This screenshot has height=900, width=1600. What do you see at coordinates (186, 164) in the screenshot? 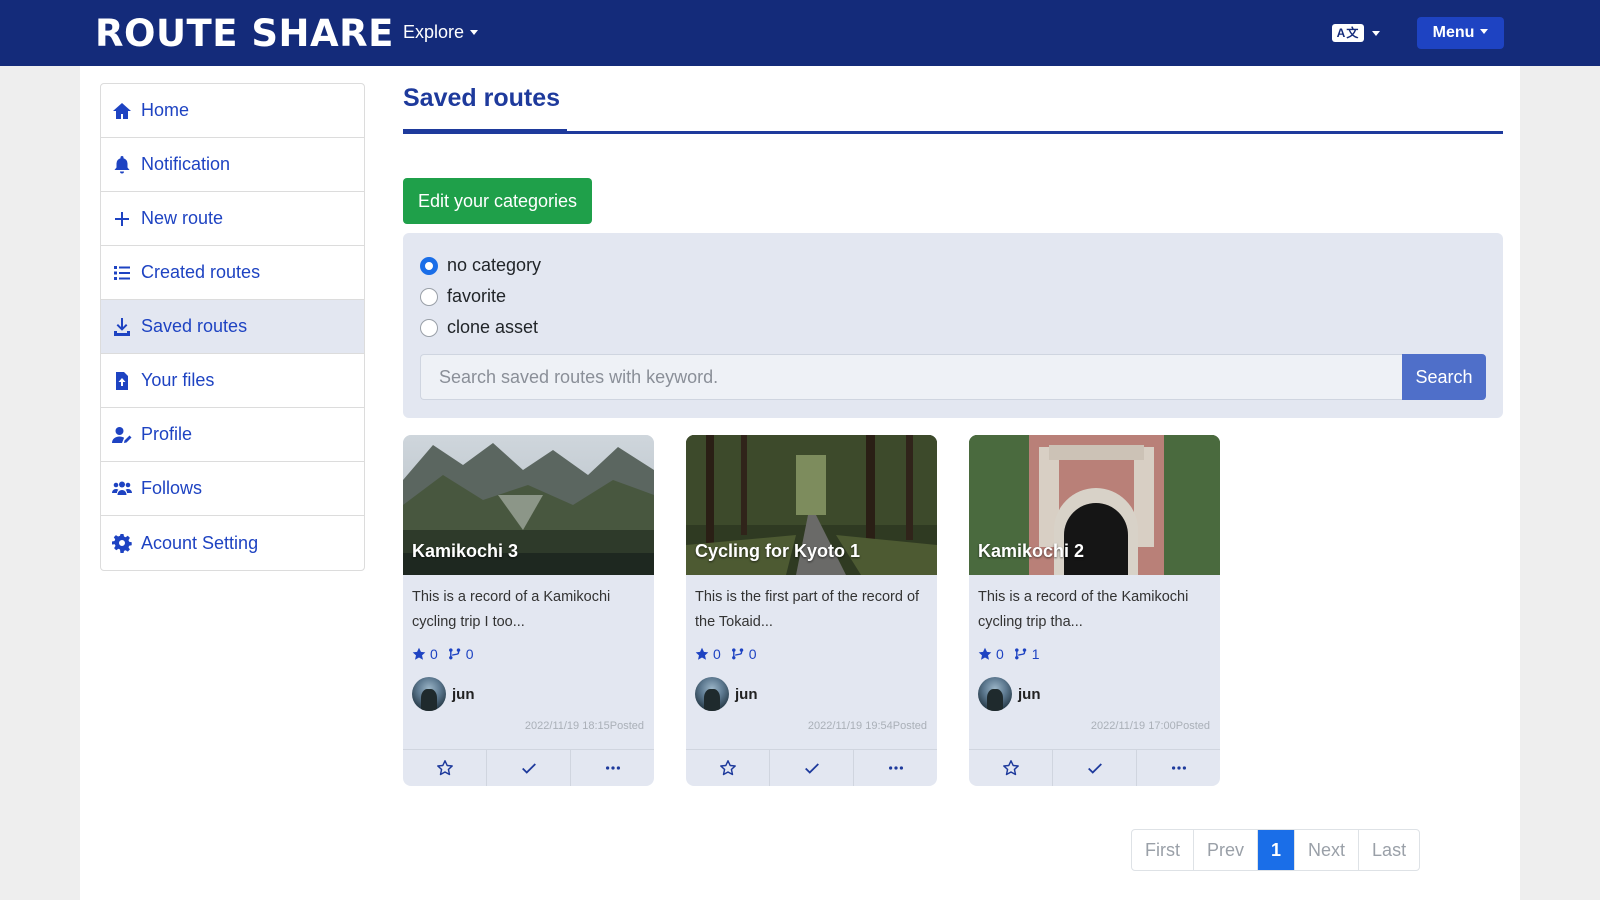
I see `sidebar-item-label: Notification` at bounding box center [186, 164].